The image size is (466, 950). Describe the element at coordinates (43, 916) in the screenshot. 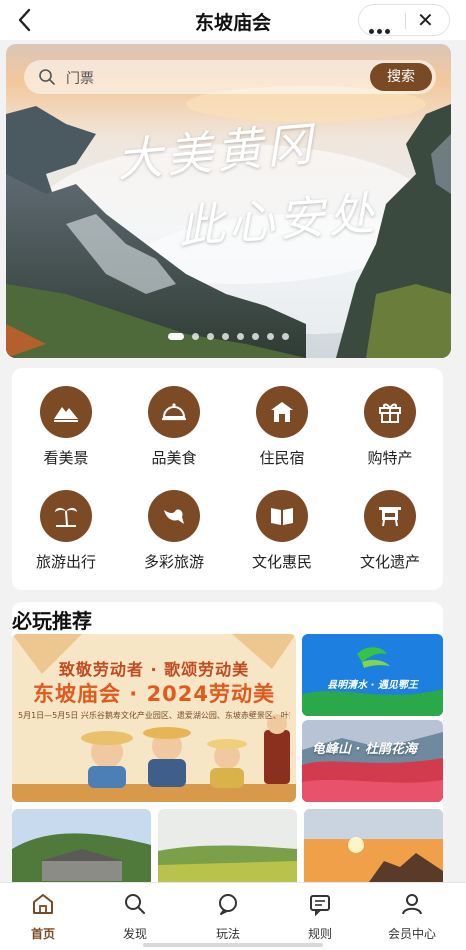

I see `tab-home: 首页` at that location.